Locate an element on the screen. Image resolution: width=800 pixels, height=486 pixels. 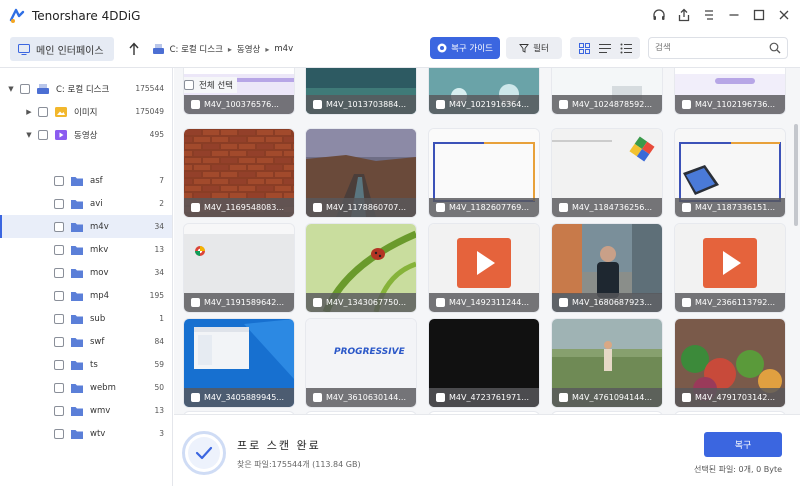
tree-item-mkv: mkv 13 is located at coordinates (86, 249).